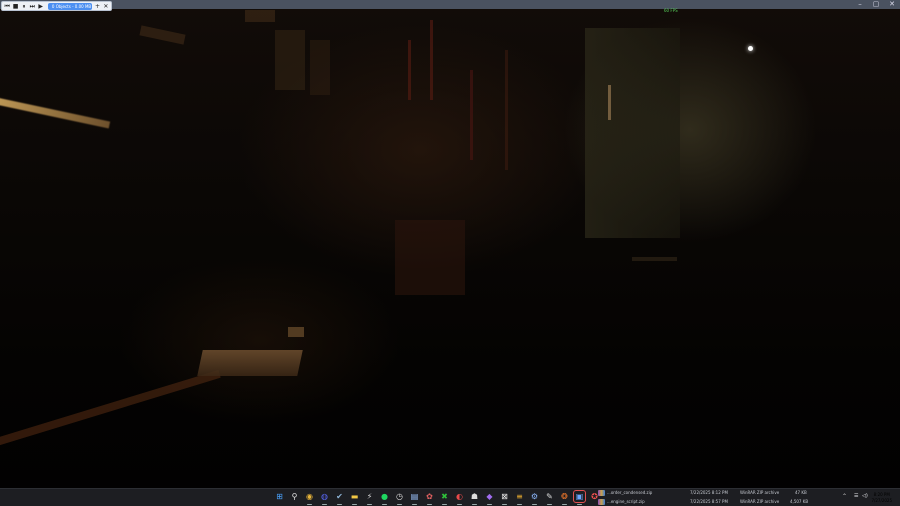 This screenshot has height=506, width=900. I want to click on crate, so click(250, 363).